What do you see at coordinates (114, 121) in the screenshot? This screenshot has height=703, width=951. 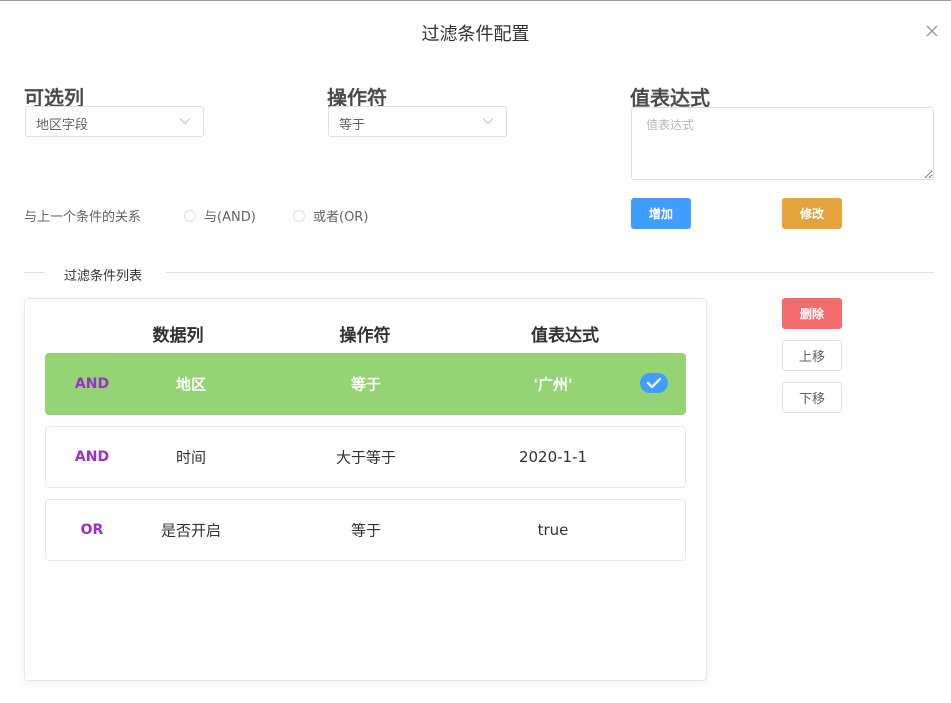 I see `column-select: 地区字段` at bounding box center [114, 121].